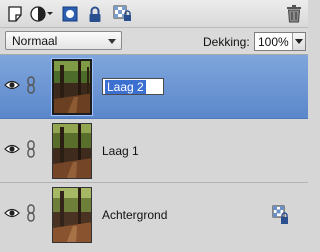 This screenshot has width=320, height=252. I want to click on layer-mask-icon, so click(70, 14).